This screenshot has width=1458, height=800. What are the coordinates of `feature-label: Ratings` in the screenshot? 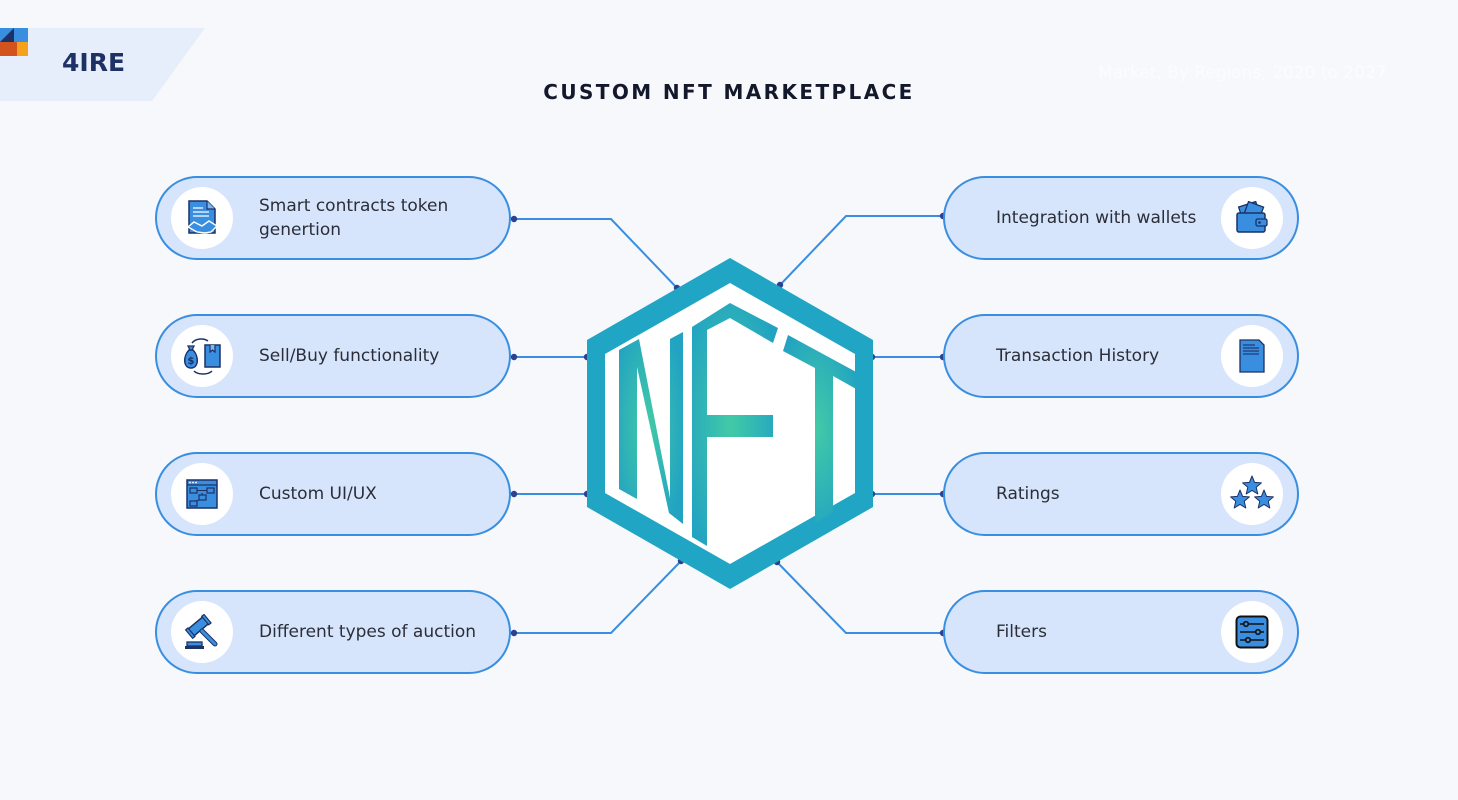 It's located at (1028, 494).